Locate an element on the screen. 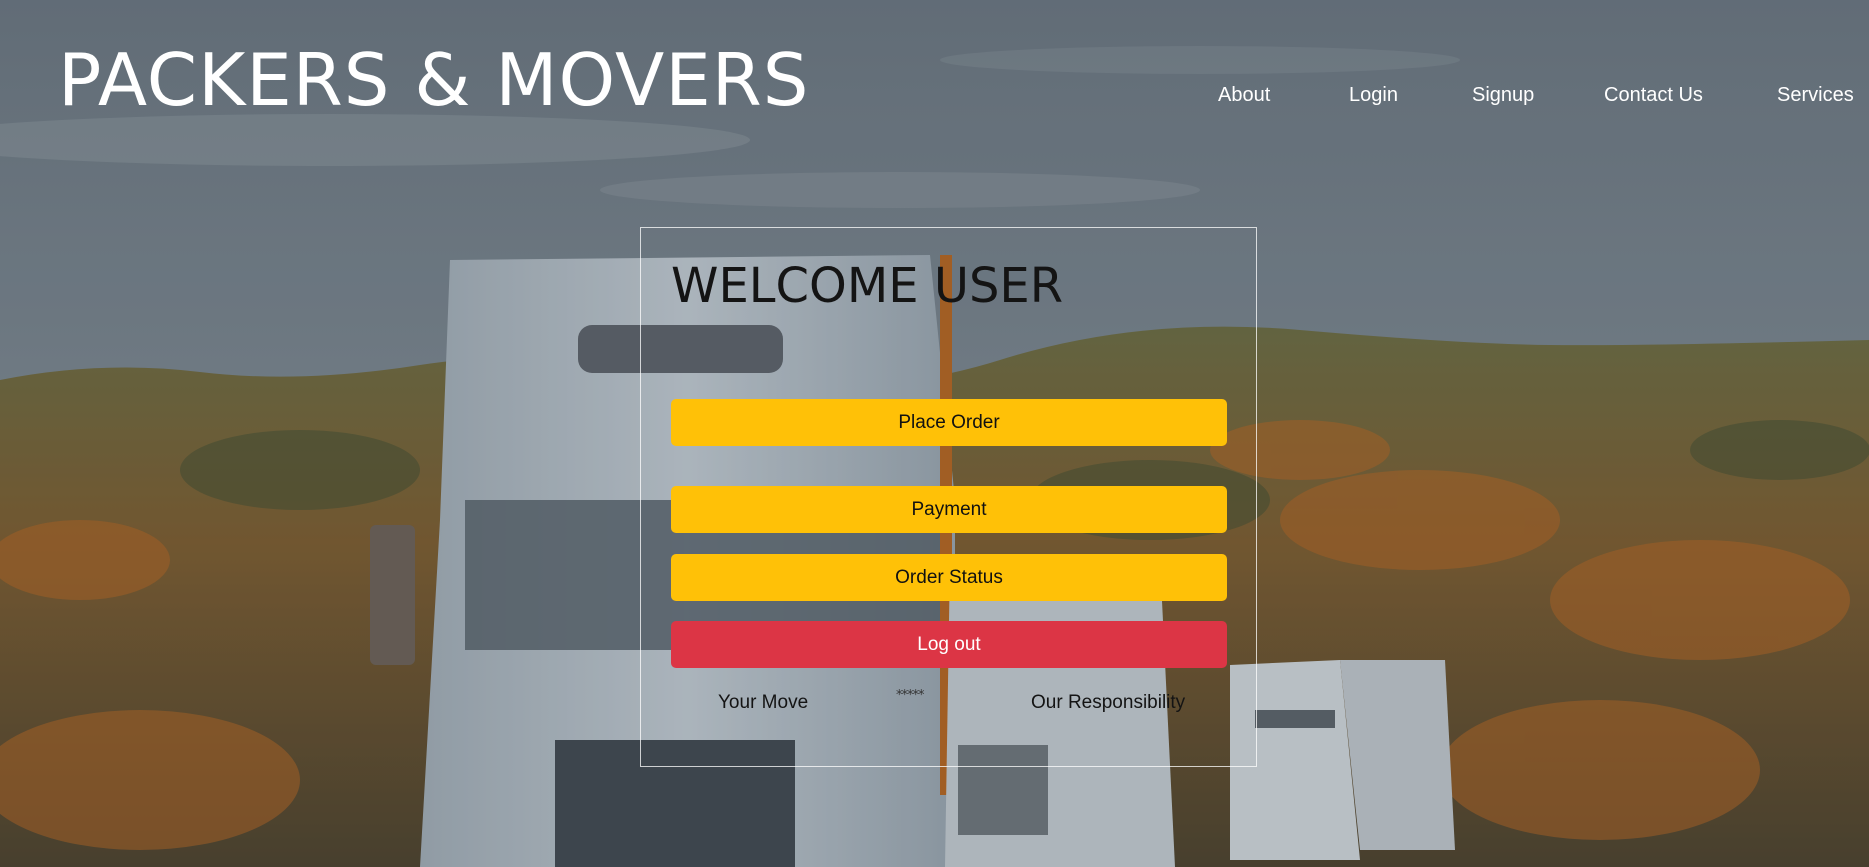 The width and height of the screenshot is (1869, 867). place-order-button: Place Order is located at coordinates (949, 422).